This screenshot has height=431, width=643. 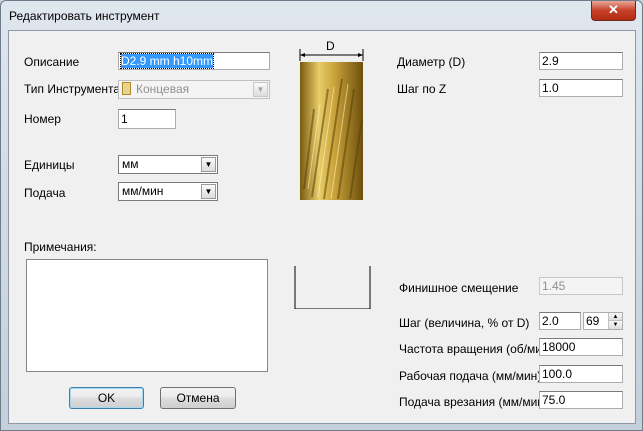 What do you see at coordinates (49, 165) in the screenshot?
I see `units-label: Единицы` at bounding box center [49, 165].